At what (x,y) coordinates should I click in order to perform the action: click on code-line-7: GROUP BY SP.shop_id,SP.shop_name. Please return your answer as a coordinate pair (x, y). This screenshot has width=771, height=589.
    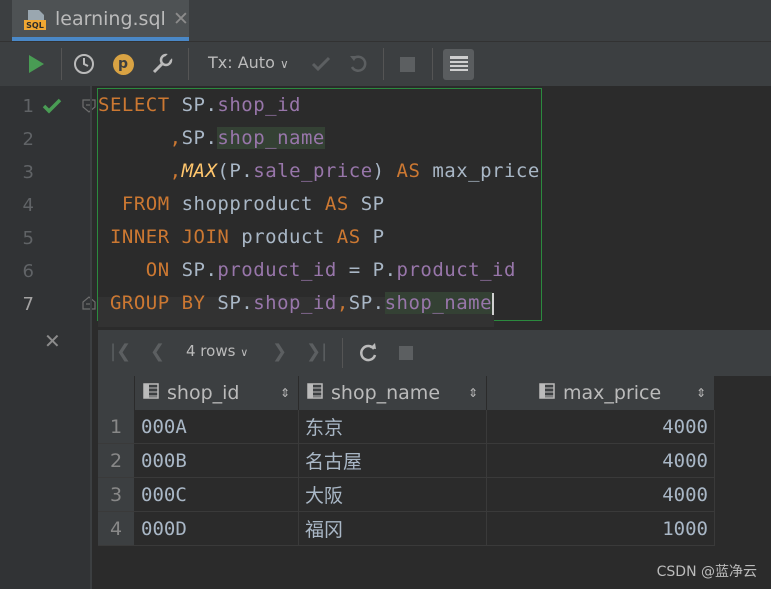
    Looking at the image, I should click on (302, 303).